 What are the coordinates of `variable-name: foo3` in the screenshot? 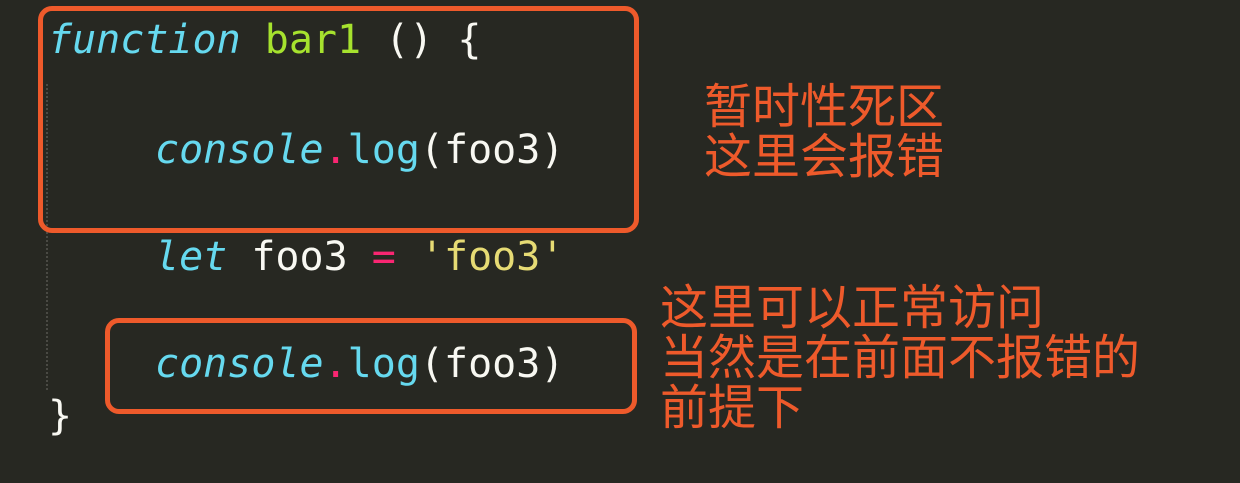 It's located at (299, 257).